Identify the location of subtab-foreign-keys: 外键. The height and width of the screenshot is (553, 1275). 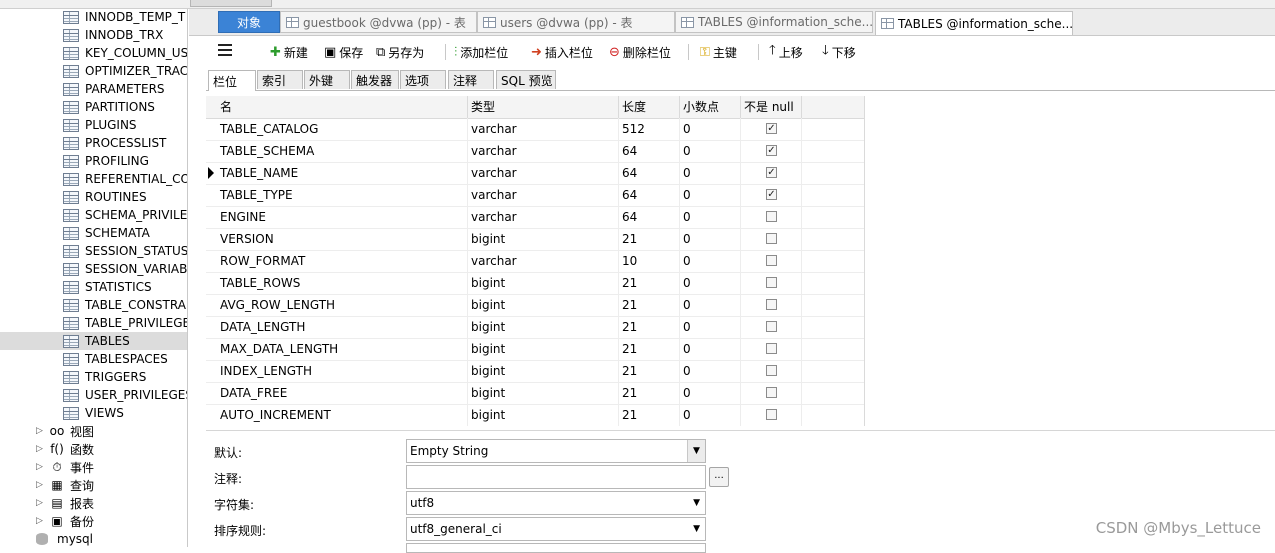
(327, 79).